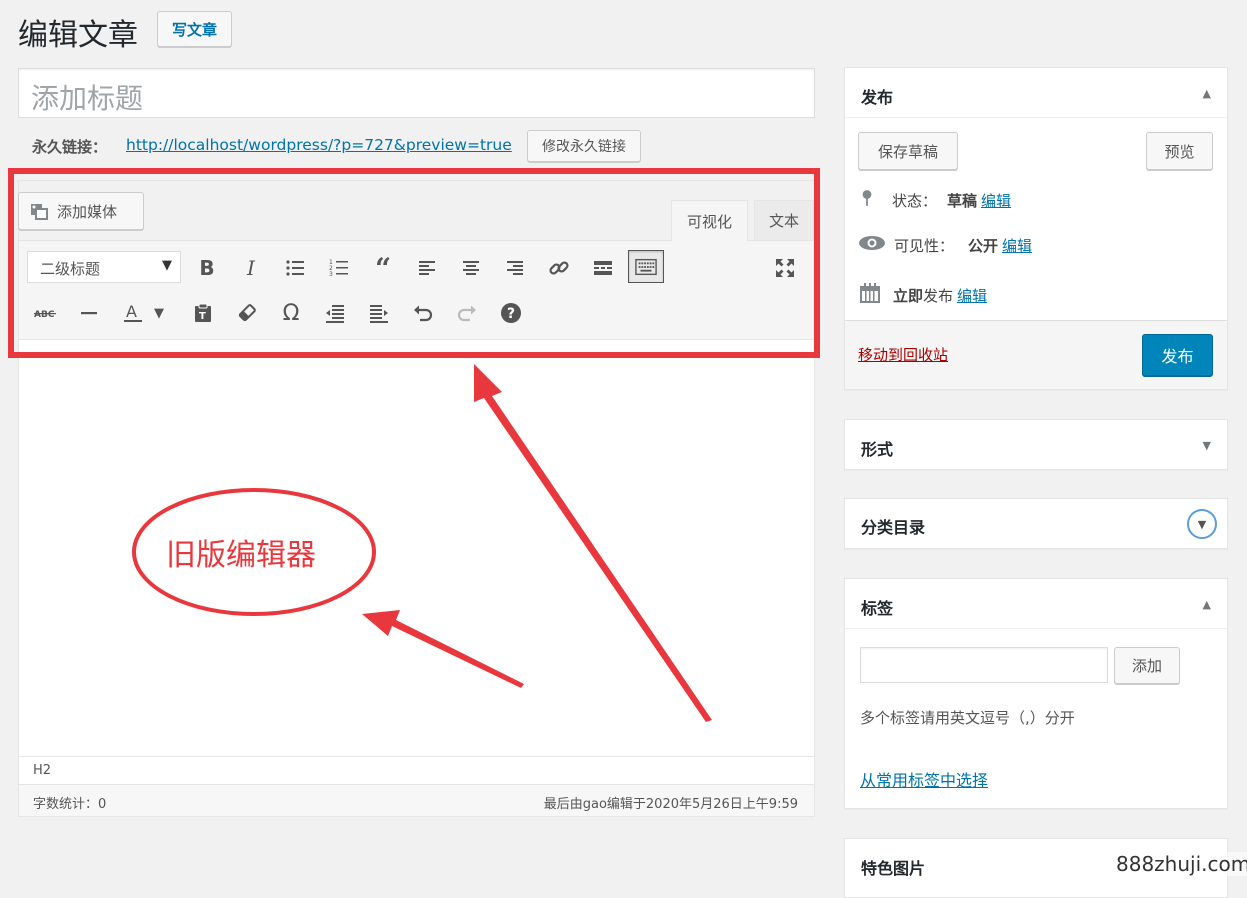 This screenshot has height=898, width=1247. What do you see at coordinates (1179, 864) in the screenshot?
I see `watermark: 888zhuji.com` at bounding box center [1179, 864].